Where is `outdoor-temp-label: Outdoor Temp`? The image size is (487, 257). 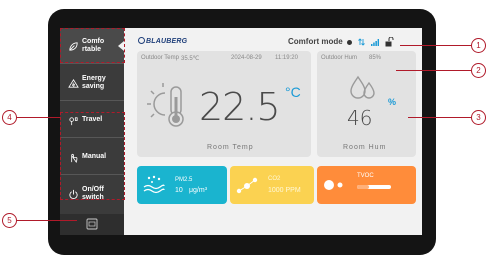 outdoor-temp-label: Outdoor Temp is located at coordinates (160, 58).